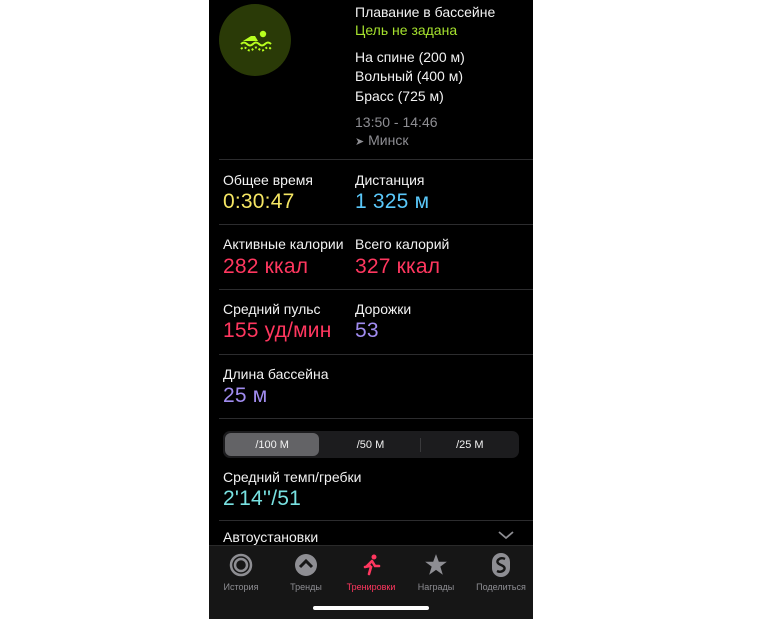  Describe the element at coordinates (402, 244) in the screenshot. I see `total-calories-label: Всего калорий` at that location.